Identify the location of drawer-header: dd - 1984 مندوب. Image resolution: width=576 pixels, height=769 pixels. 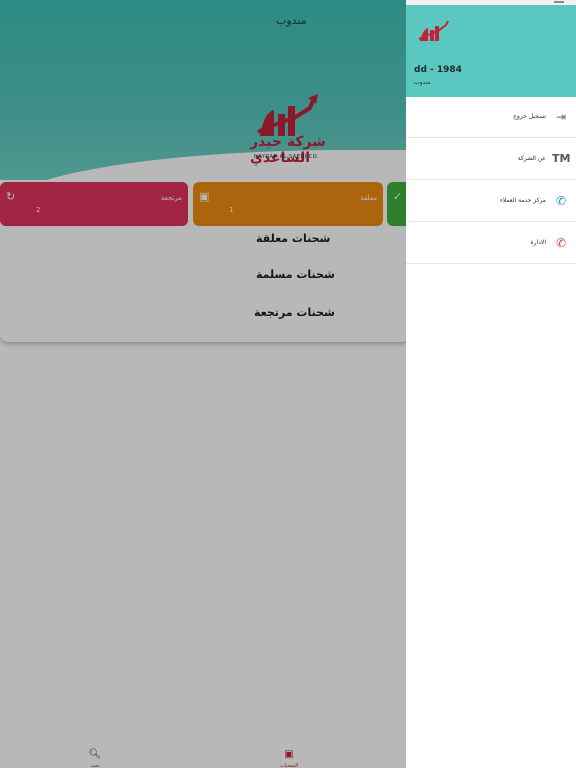
(491, 51).